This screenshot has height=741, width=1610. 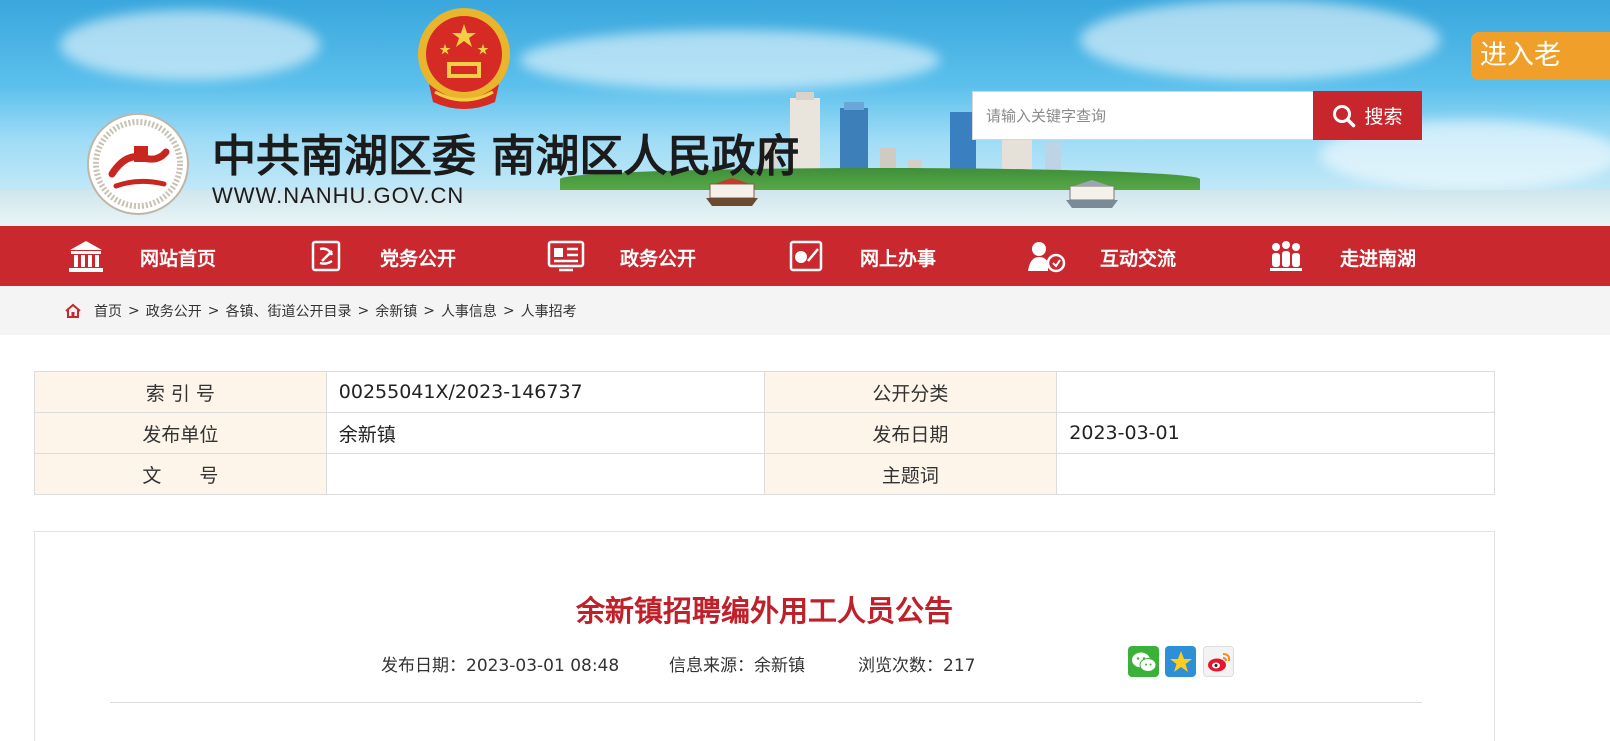 I want to click on table-row: 索 引 号 00255041X/2023-146737 公开分类, so click(x=764, y=392).